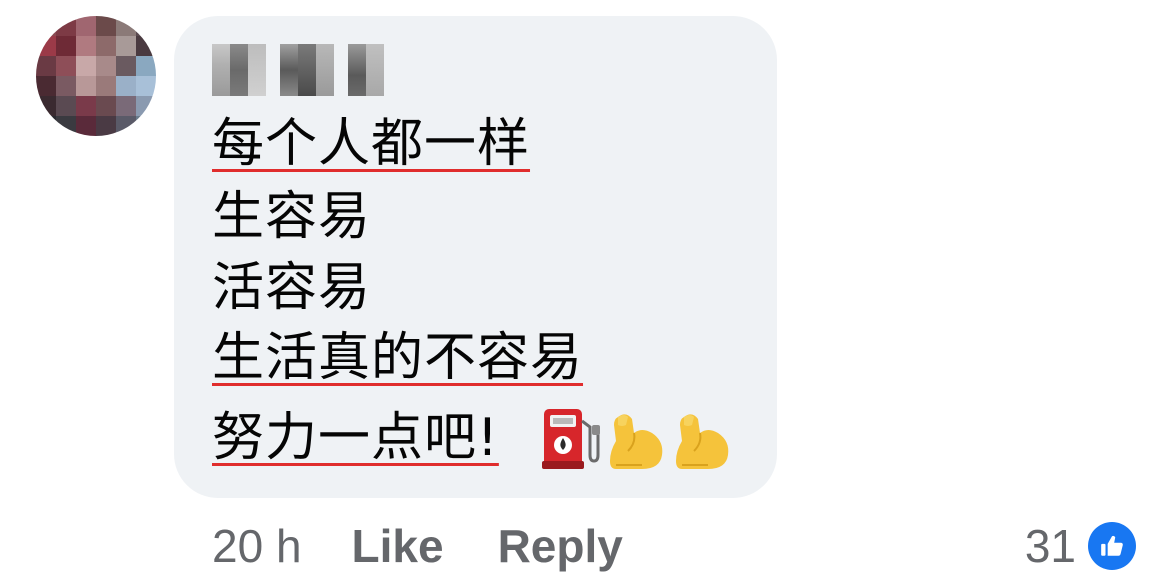 The height and width of the screenshot is (585, 1170). I want to click on comment-line-4: 生活真的不容易, so click(398, 358).